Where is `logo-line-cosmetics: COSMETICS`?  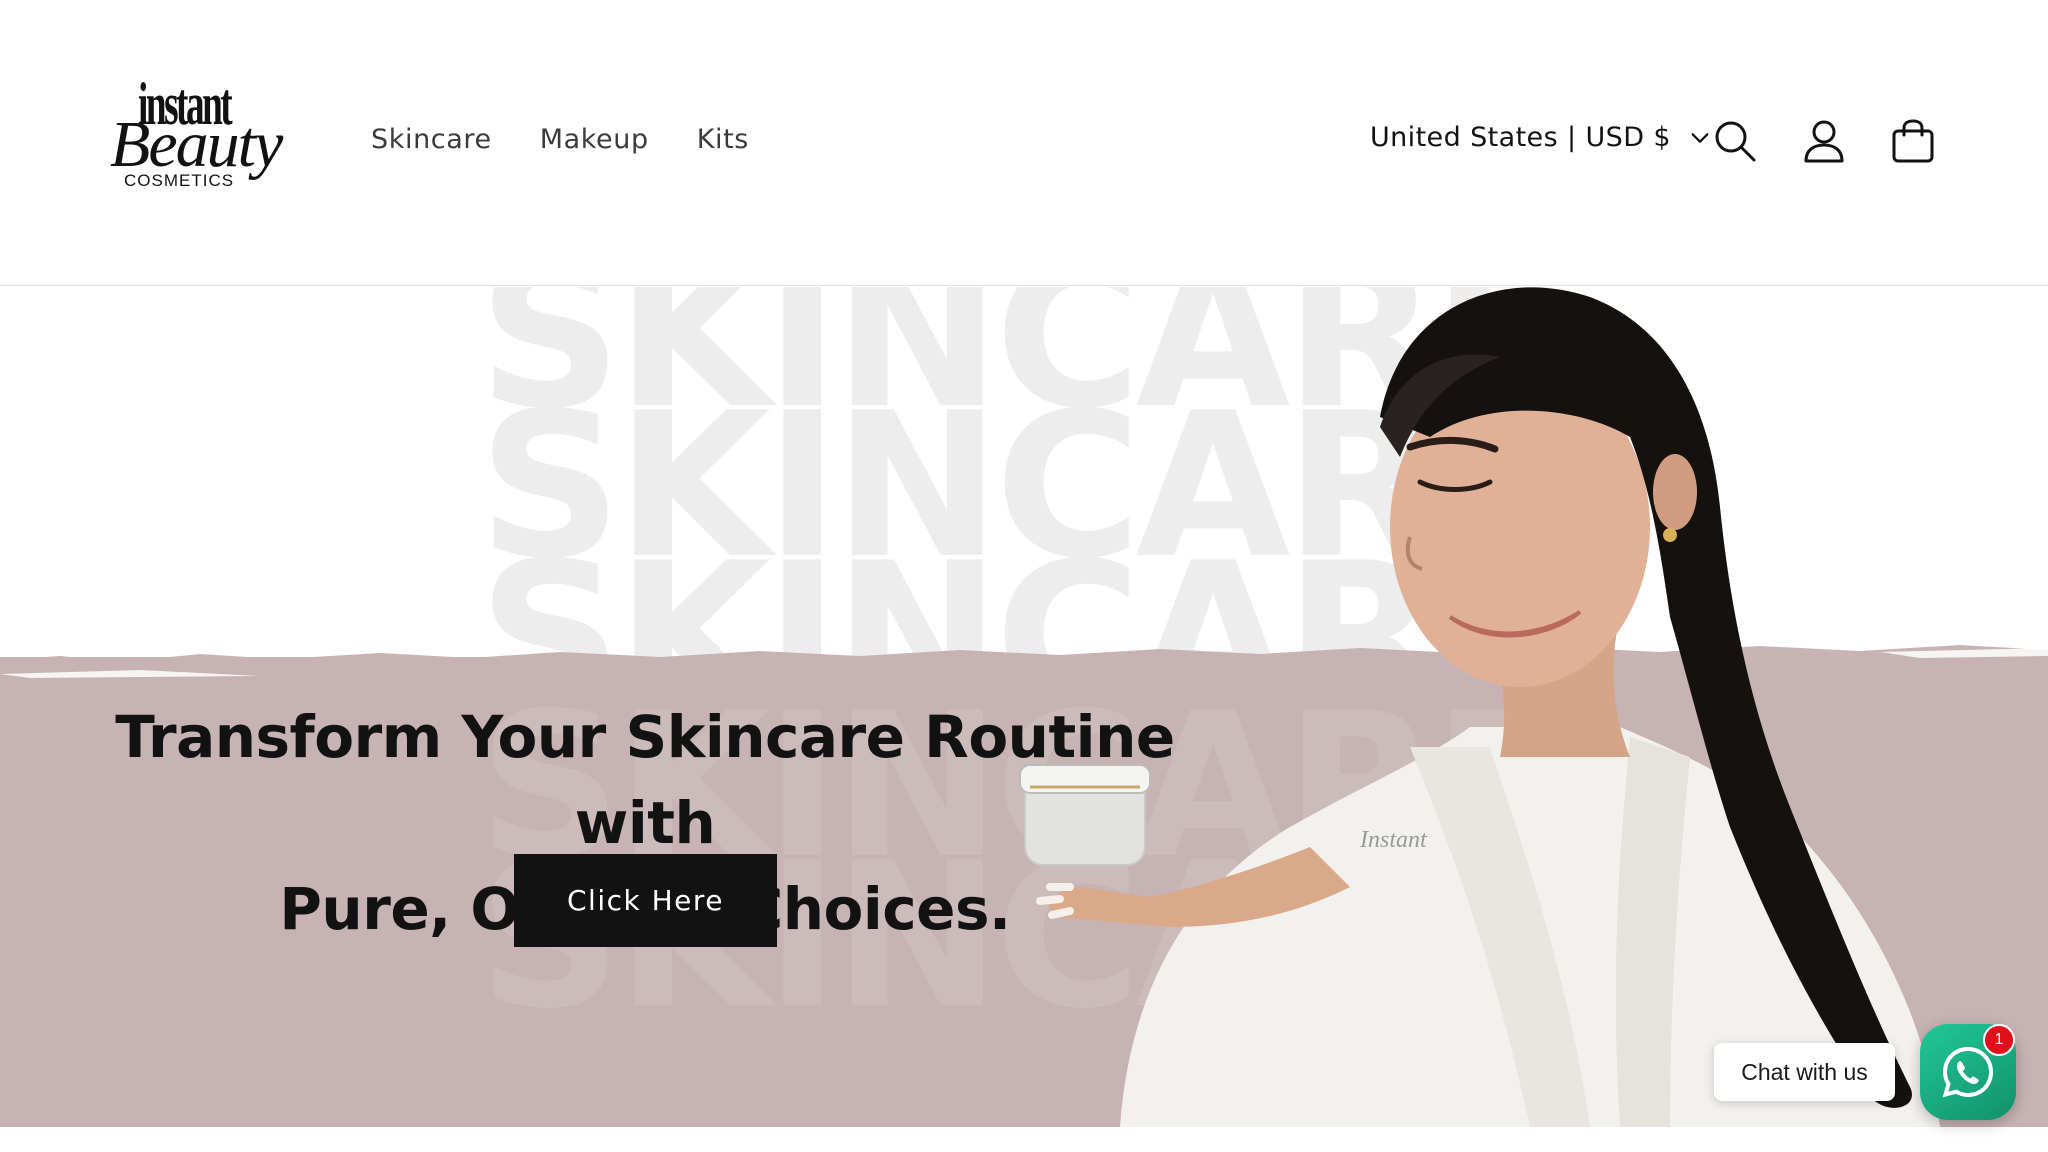 logo-line-cosmetics: COSMETICS is located at coordinates (179, 180).